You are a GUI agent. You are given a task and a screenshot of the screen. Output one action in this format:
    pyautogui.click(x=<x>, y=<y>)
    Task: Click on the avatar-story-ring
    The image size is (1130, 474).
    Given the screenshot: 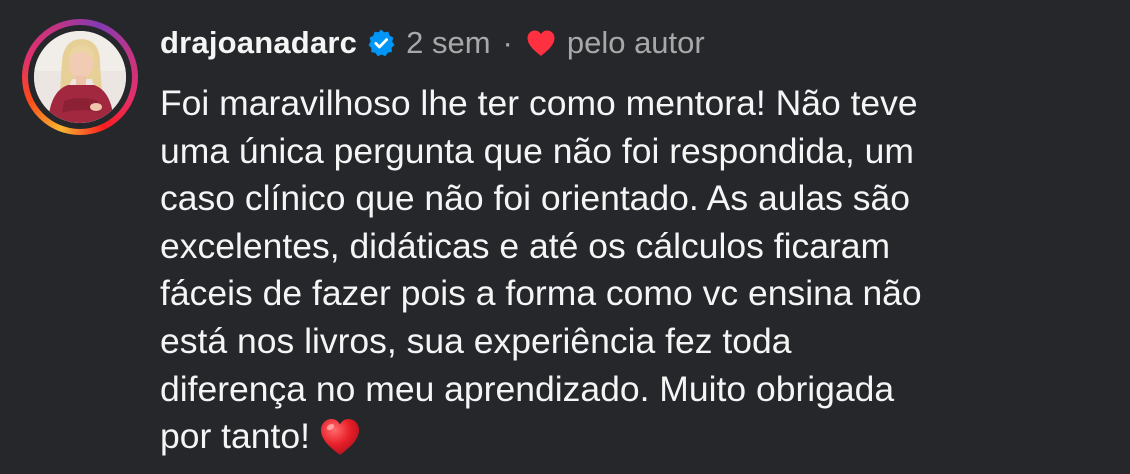 What is the action you would take?
    pyautogui.click(x=80, y=77)
    